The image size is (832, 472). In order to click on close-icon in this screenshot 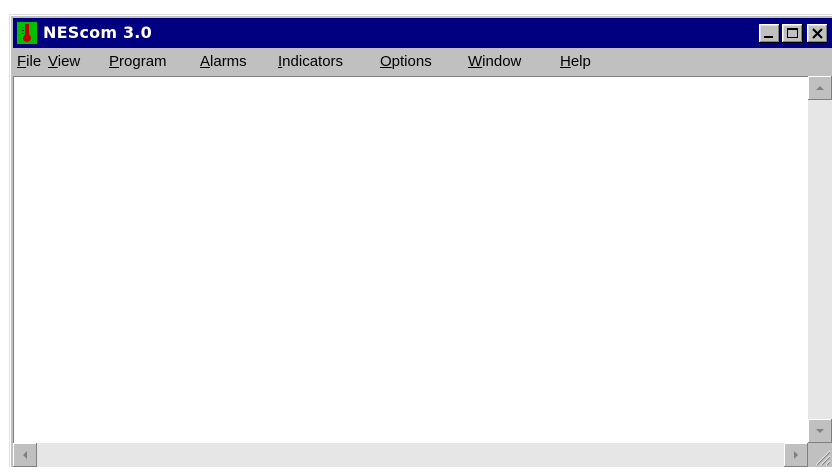, I will do `click(817, 33)`.